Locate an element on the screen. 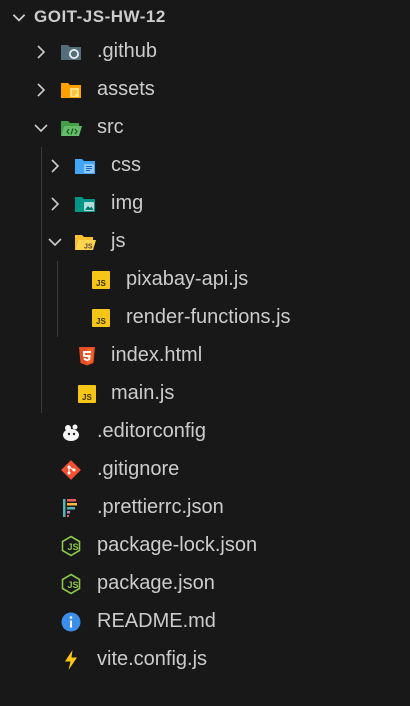 The height and width of the screenshot is (706, 410). tree-item-label: css is located at coordinates (126, 165).